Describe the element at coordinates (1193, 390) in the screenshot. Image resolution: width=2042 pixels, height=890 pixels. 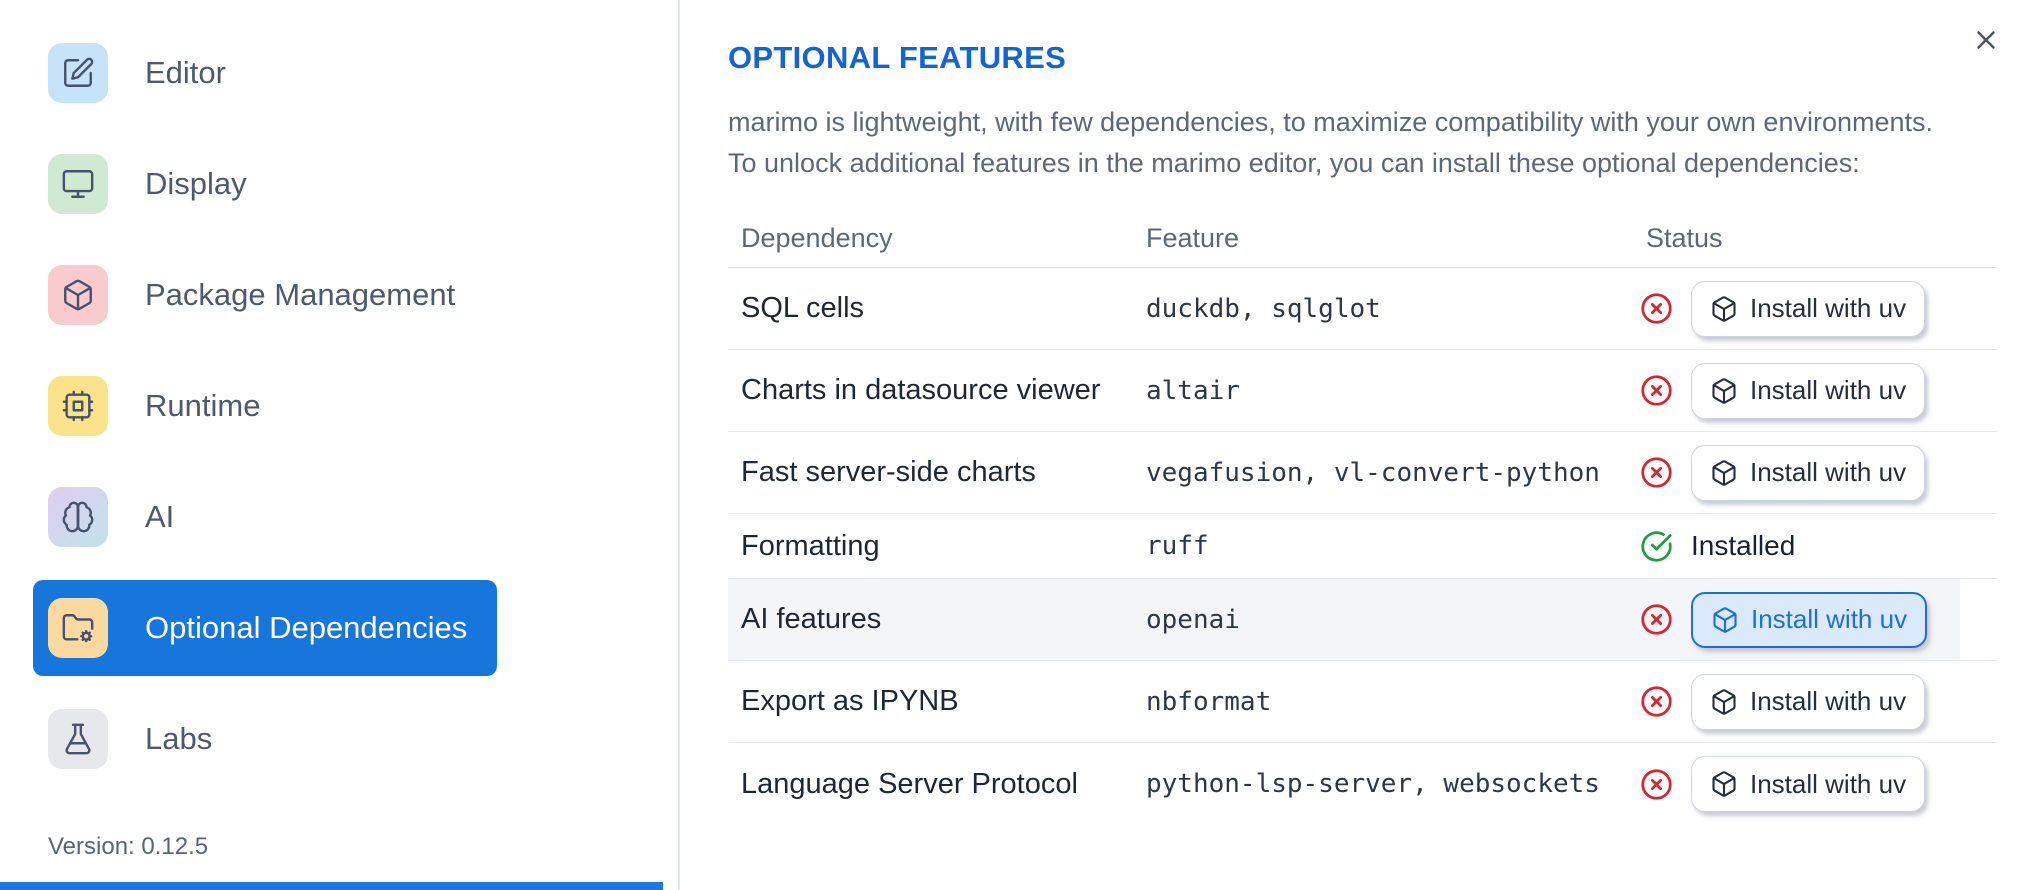
I see `feature-cell: altair` at that location.